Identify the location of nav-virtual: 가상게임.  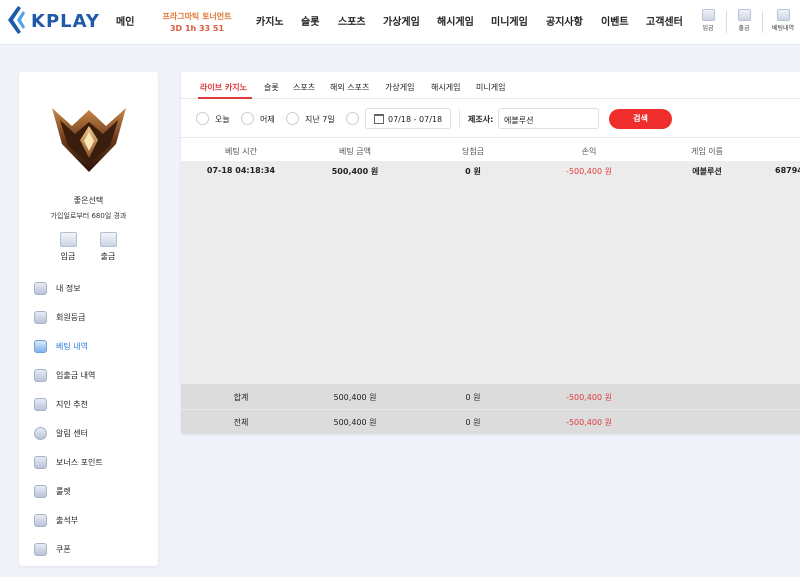
(401, 20).